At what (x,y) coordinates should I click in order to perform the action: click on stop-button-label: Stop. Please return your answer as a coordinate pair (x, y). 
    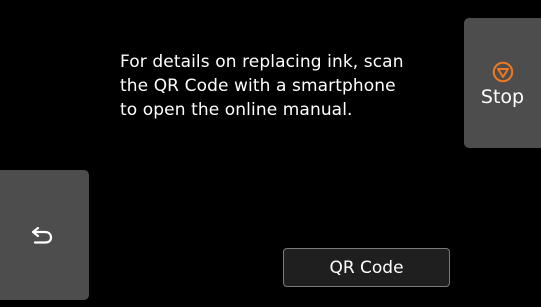
    Looking at the image, I should click on (502, 96).